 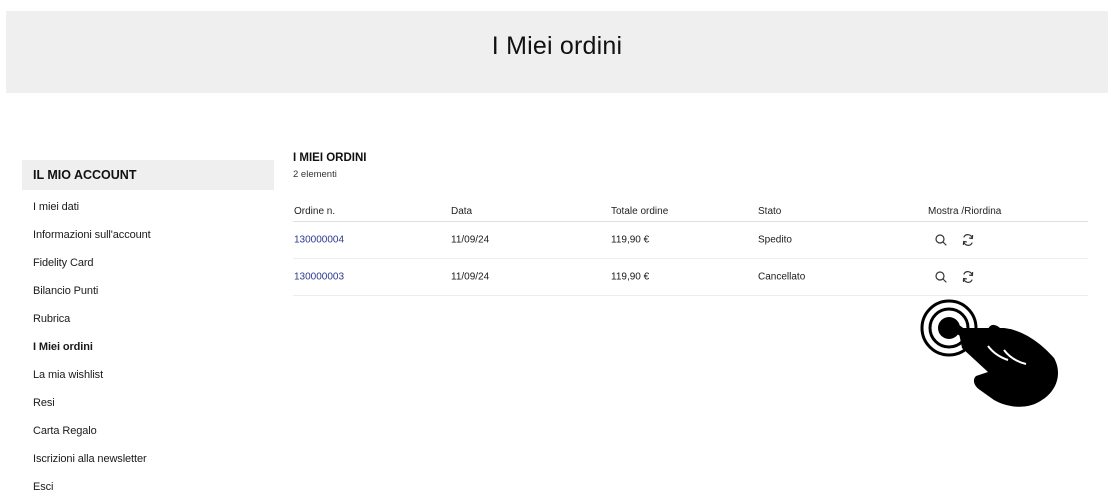 I want to click on sidebar-item-my-orders: I Miei ordini, so click(x=148, y=347).